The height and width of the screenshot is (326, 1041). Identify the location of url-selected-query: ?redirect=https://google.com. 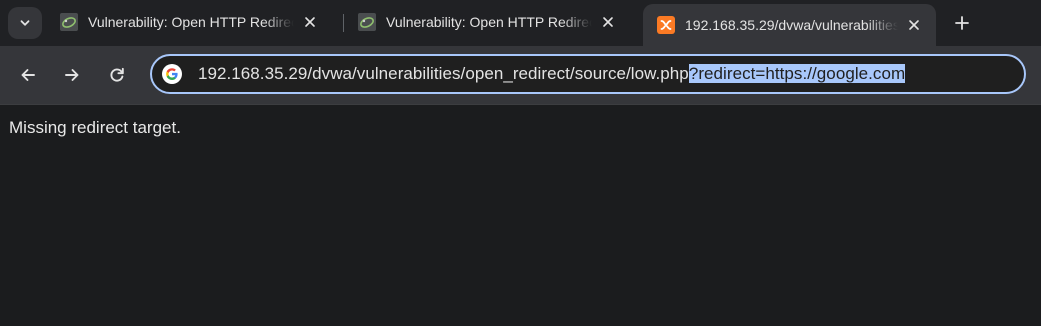
(797, 73).